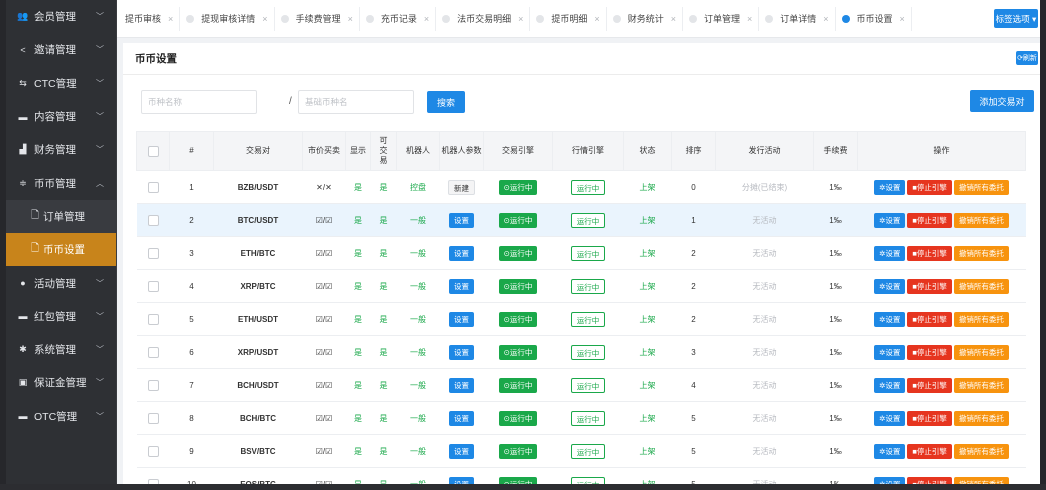  Describe the element at coordinates (61, 250) in the screenshot. I see `sidebar-subitem-coin-settings: 🗋 币币设置` at that location.